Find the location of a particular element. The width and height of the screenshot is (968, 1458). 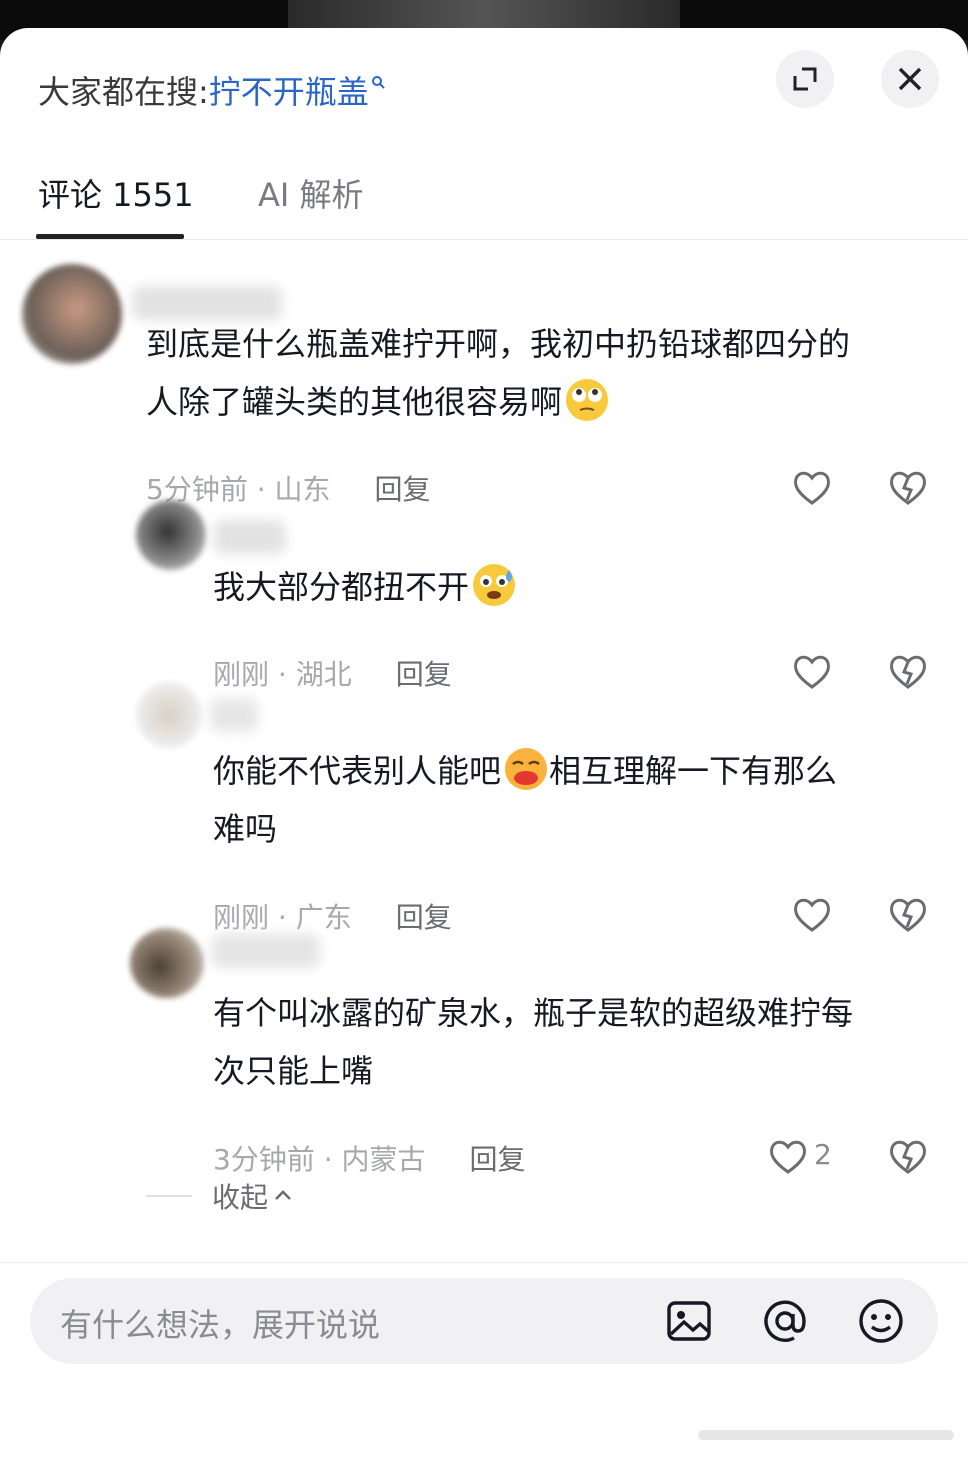

expand-icon is located at coordinates (805, 79).